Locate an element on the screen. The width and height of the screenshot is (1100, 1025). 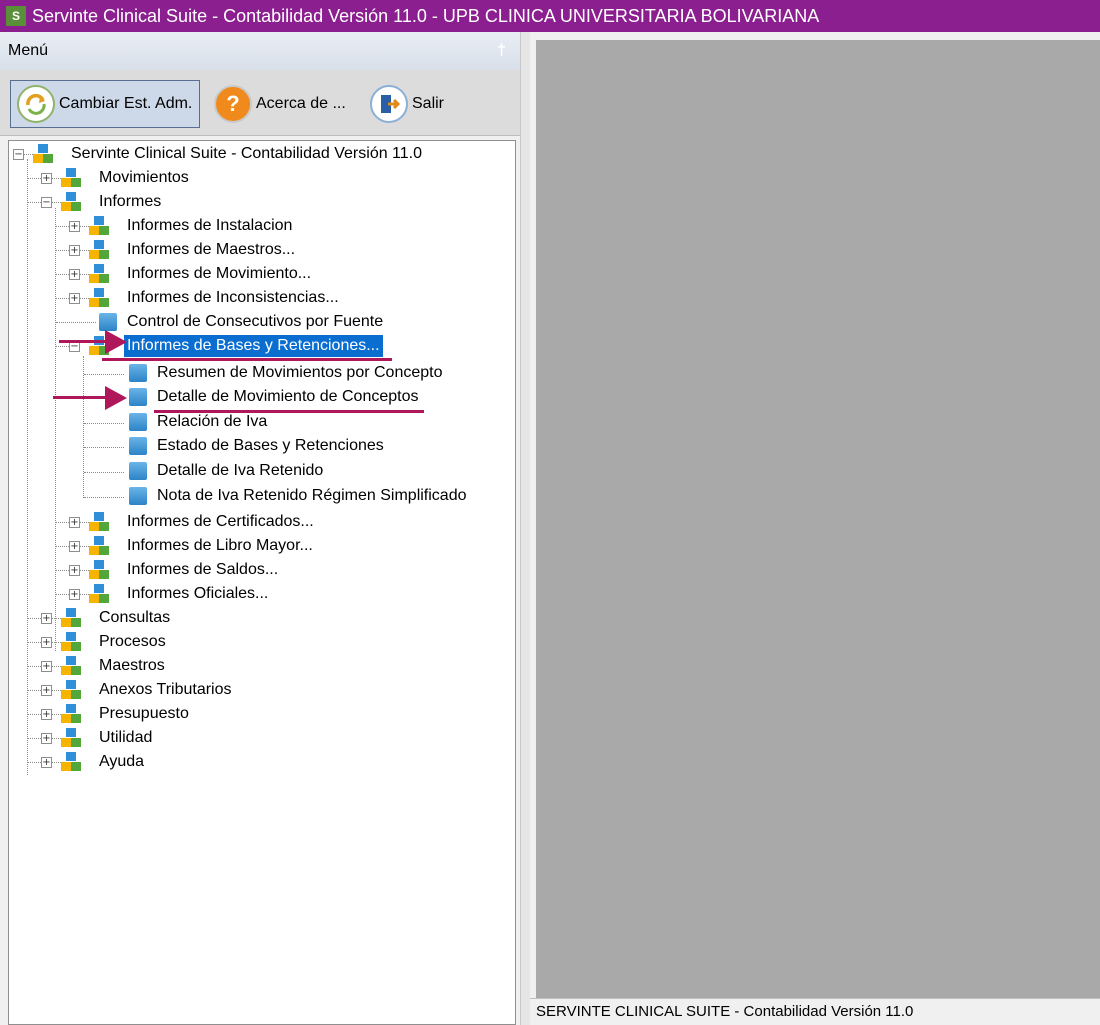
tree-item-presupuesto: Presupuesto is located at coordinates (144, 714).